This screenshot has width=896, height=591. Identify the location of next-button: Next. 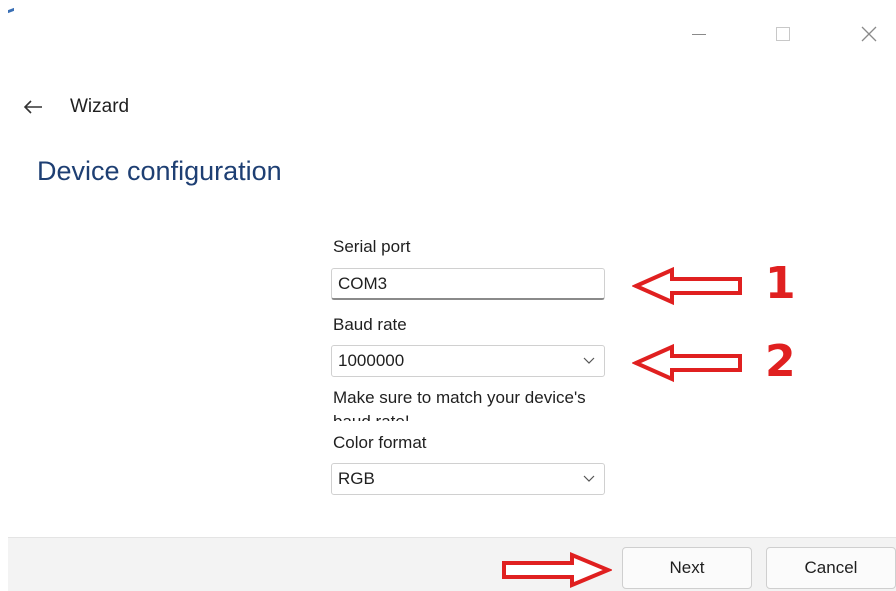
(687, 568).